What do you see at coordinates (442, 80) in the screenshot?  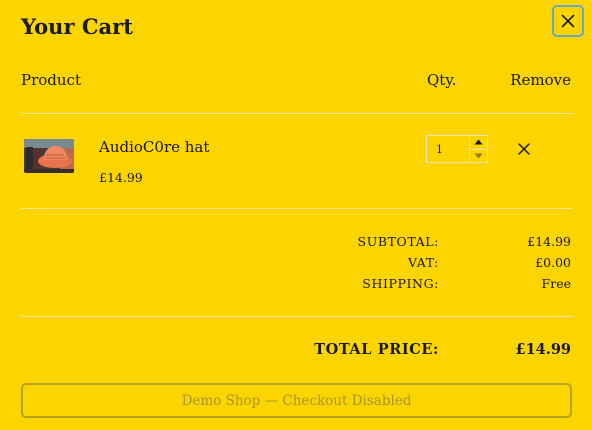 I see `column-header-qty: Qty.` at bounding box center [442, 80].